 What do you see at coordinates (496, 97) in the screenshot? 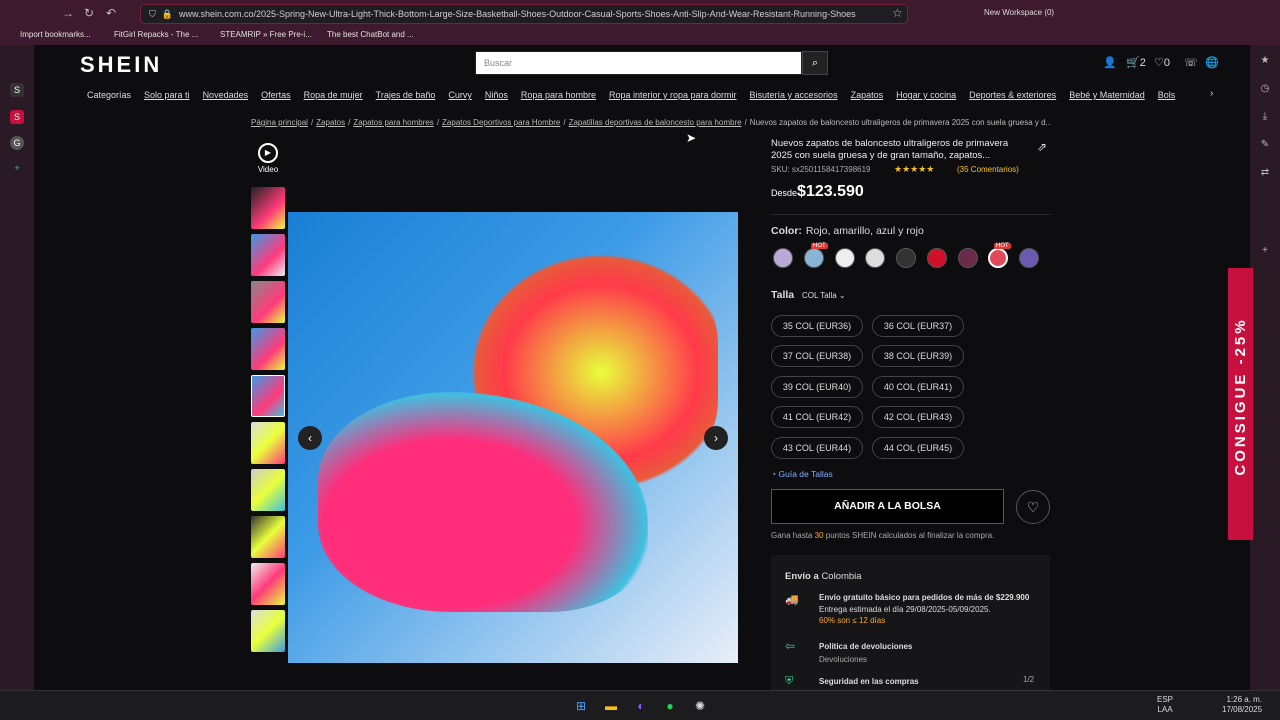
I see `nav-ninos: Niños` at bounding box center [496, 97].